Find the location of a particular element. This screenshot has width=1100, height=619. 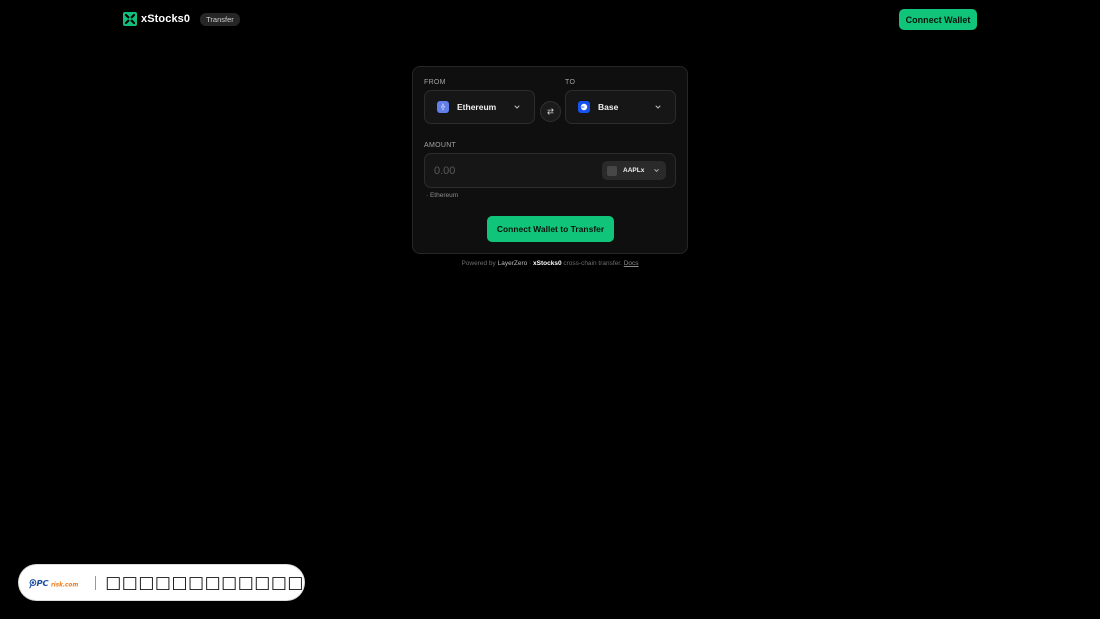

ethereum-icon: ⟠ is located at coordinates (443, 107).